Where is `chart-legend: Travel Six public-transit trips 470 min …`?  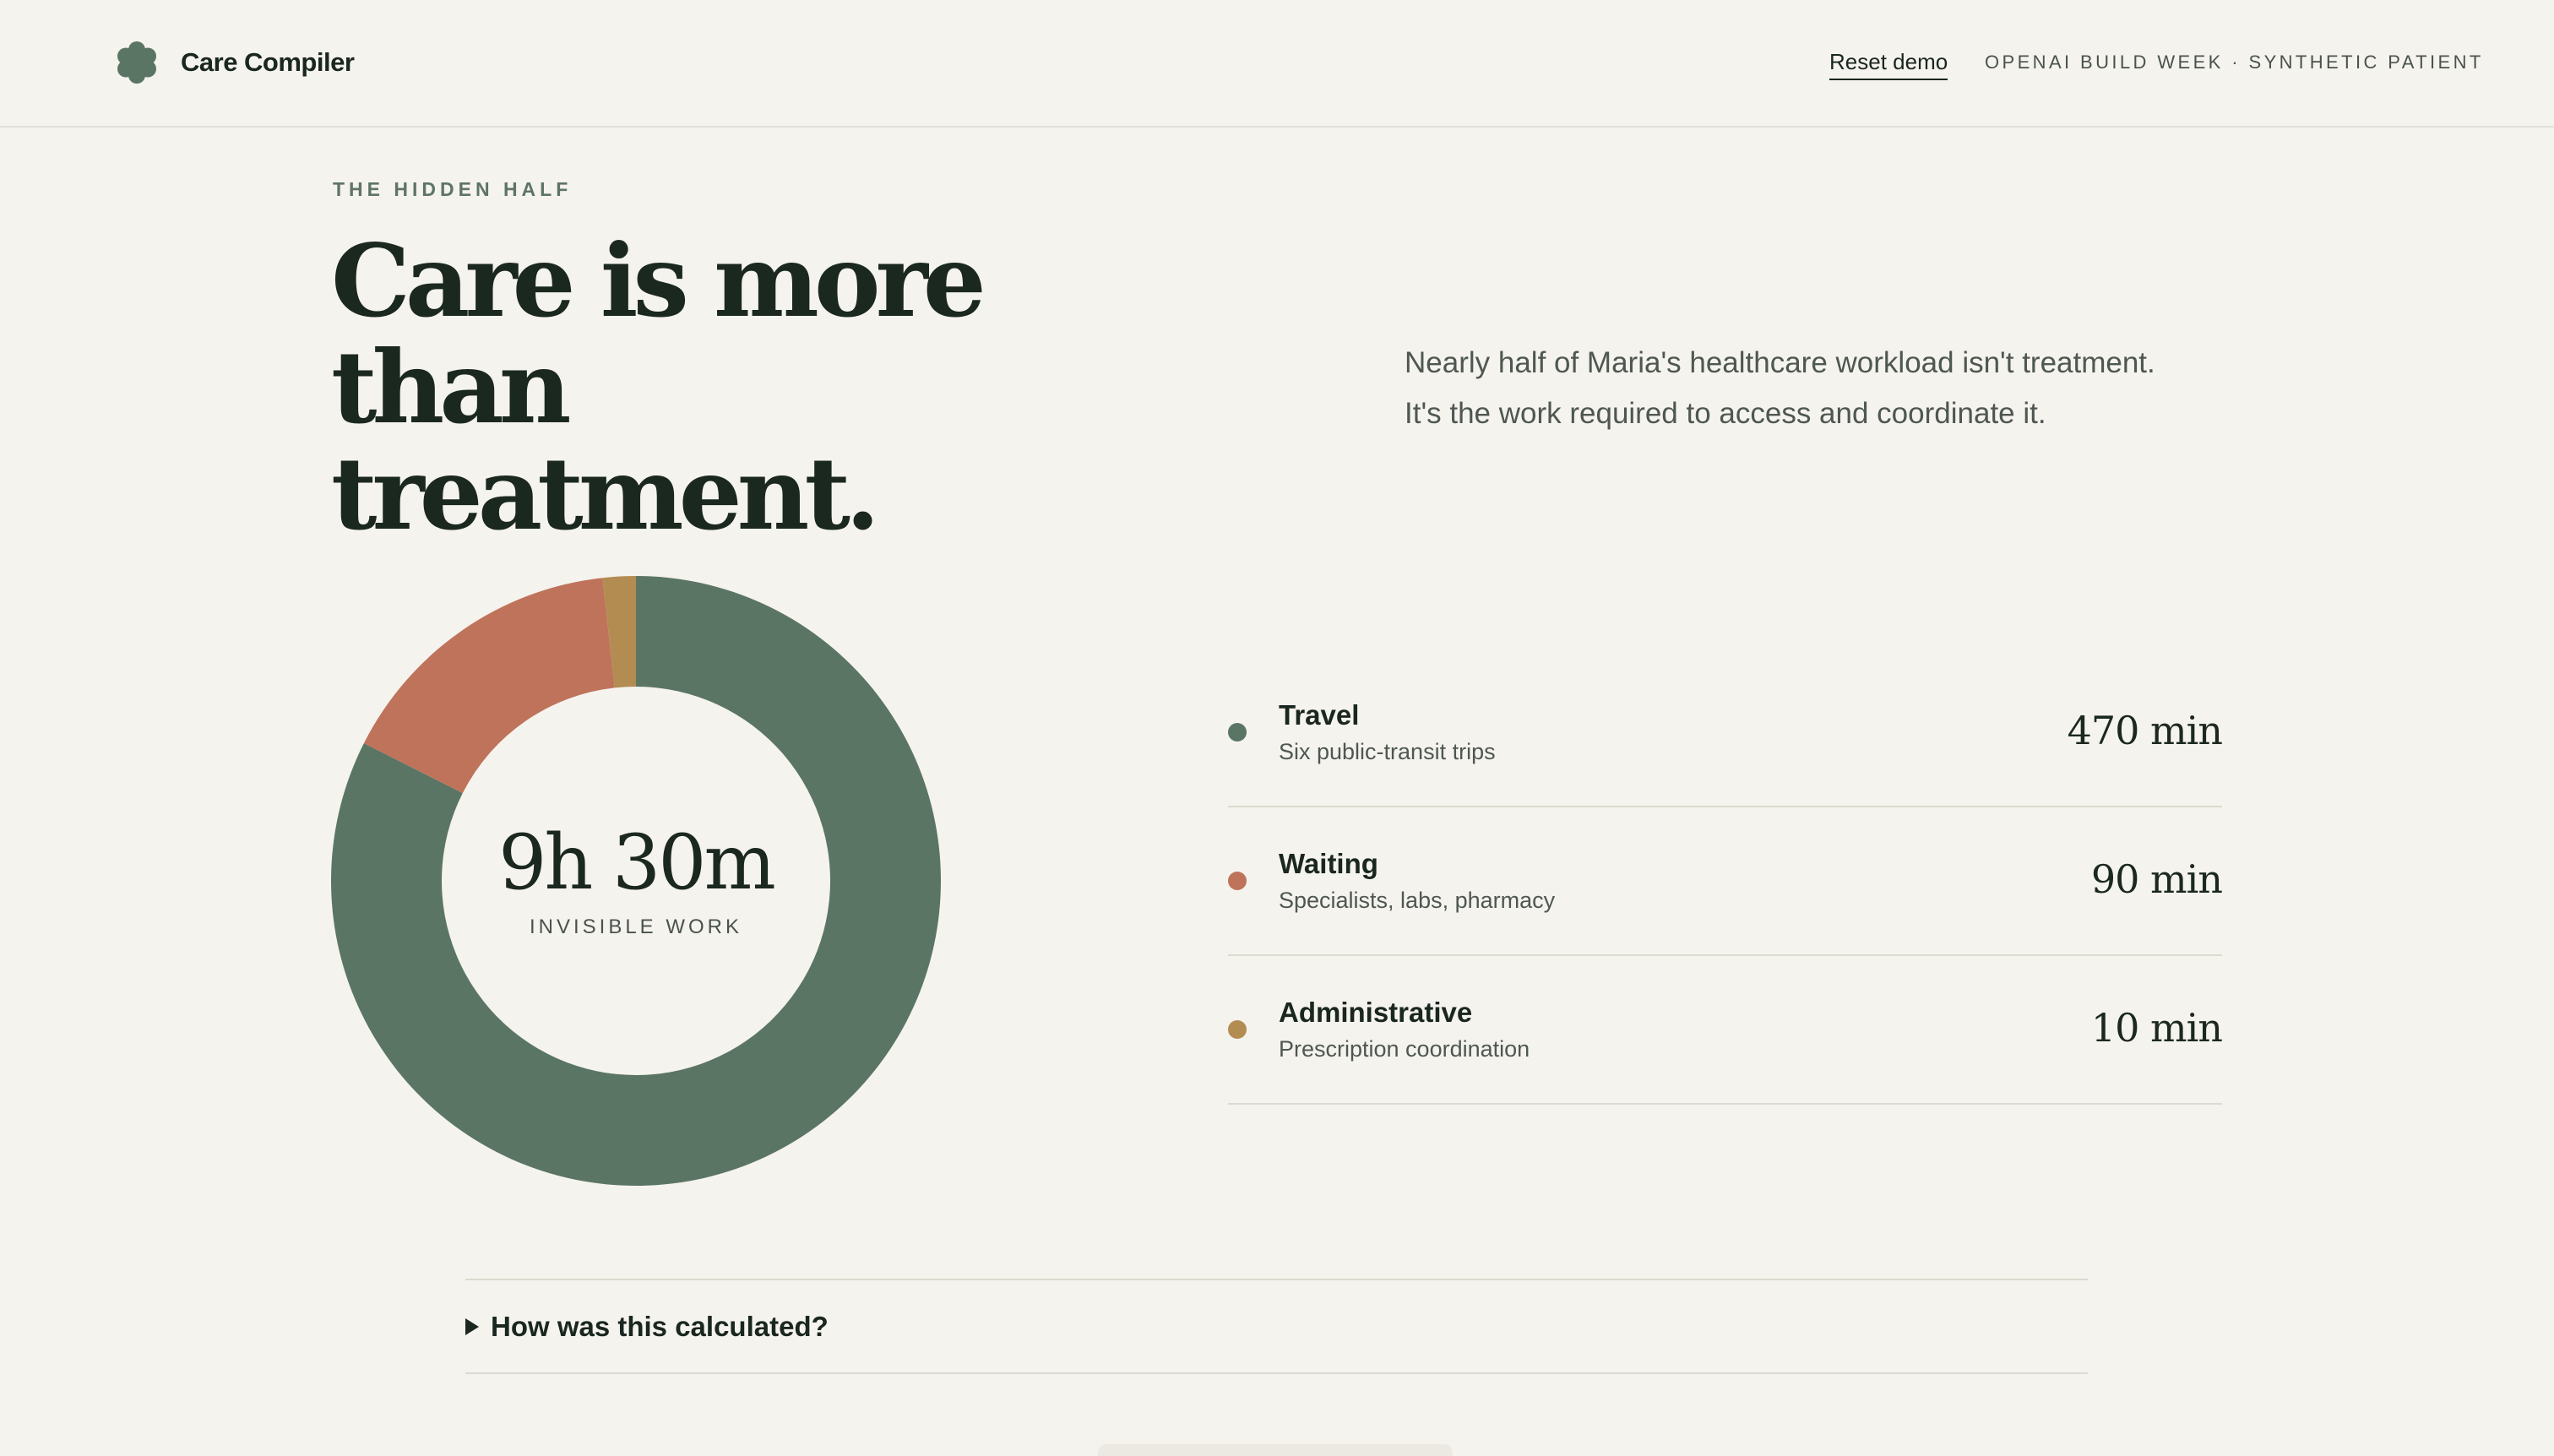 chart-legend: Travel Six public-transit trips 470 min … is located at coordinates (1725, 882).